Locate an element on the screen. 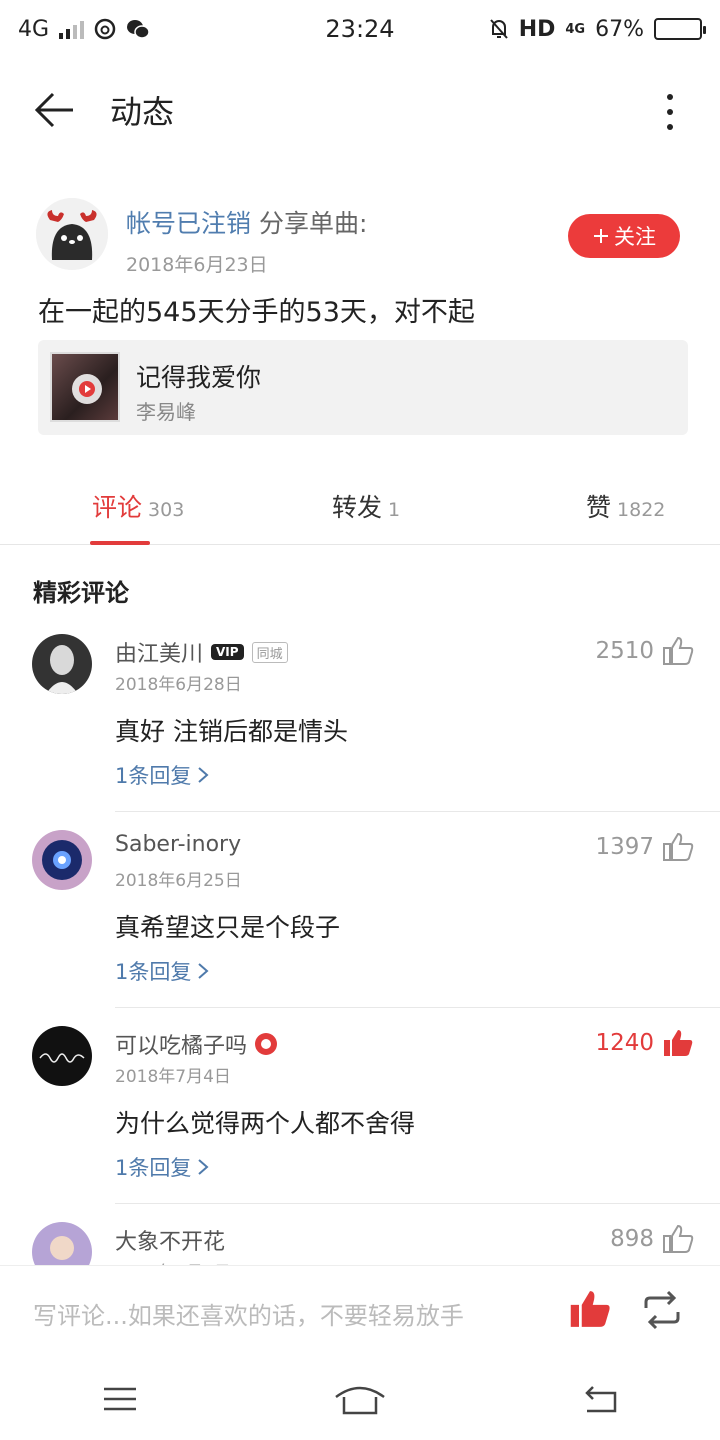  system-nav-bar is located at coordinates (360, 1399).